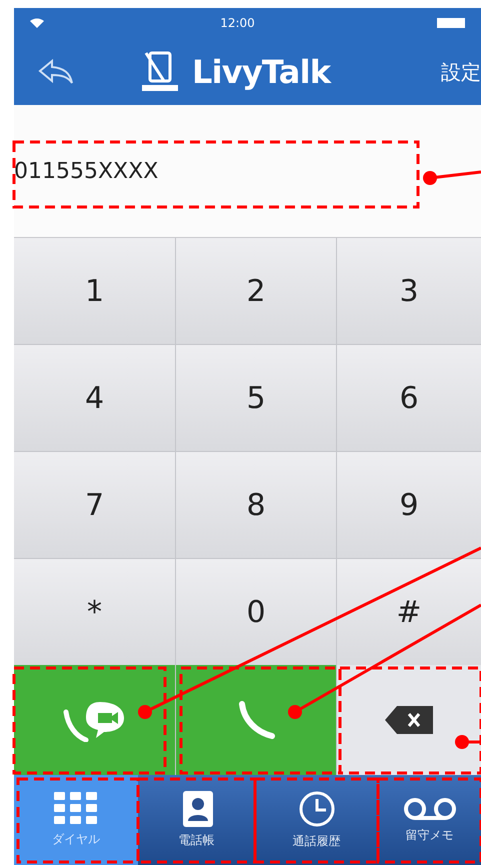 The image size is (481, 865). What do you see at coordinates (76, 809) in the screenshot?
I see `keypad-icon` at bounding box center [76, 809].